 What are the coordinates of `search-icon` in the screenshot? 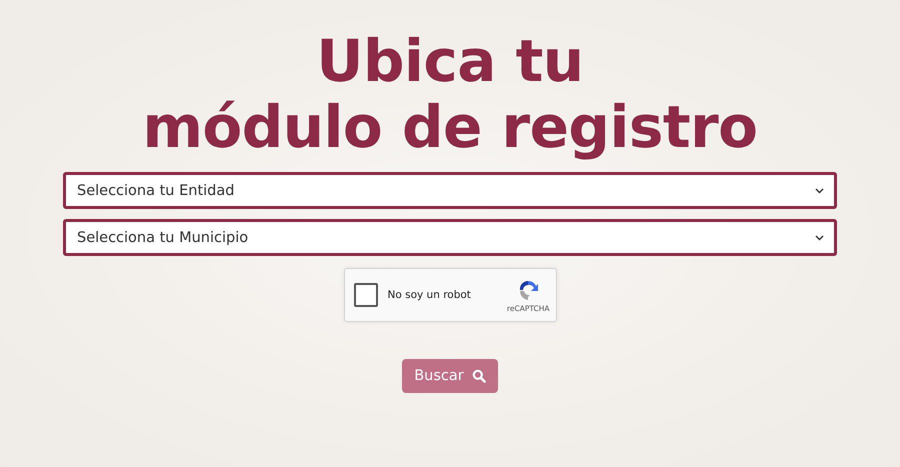 It's located at (479, 376).